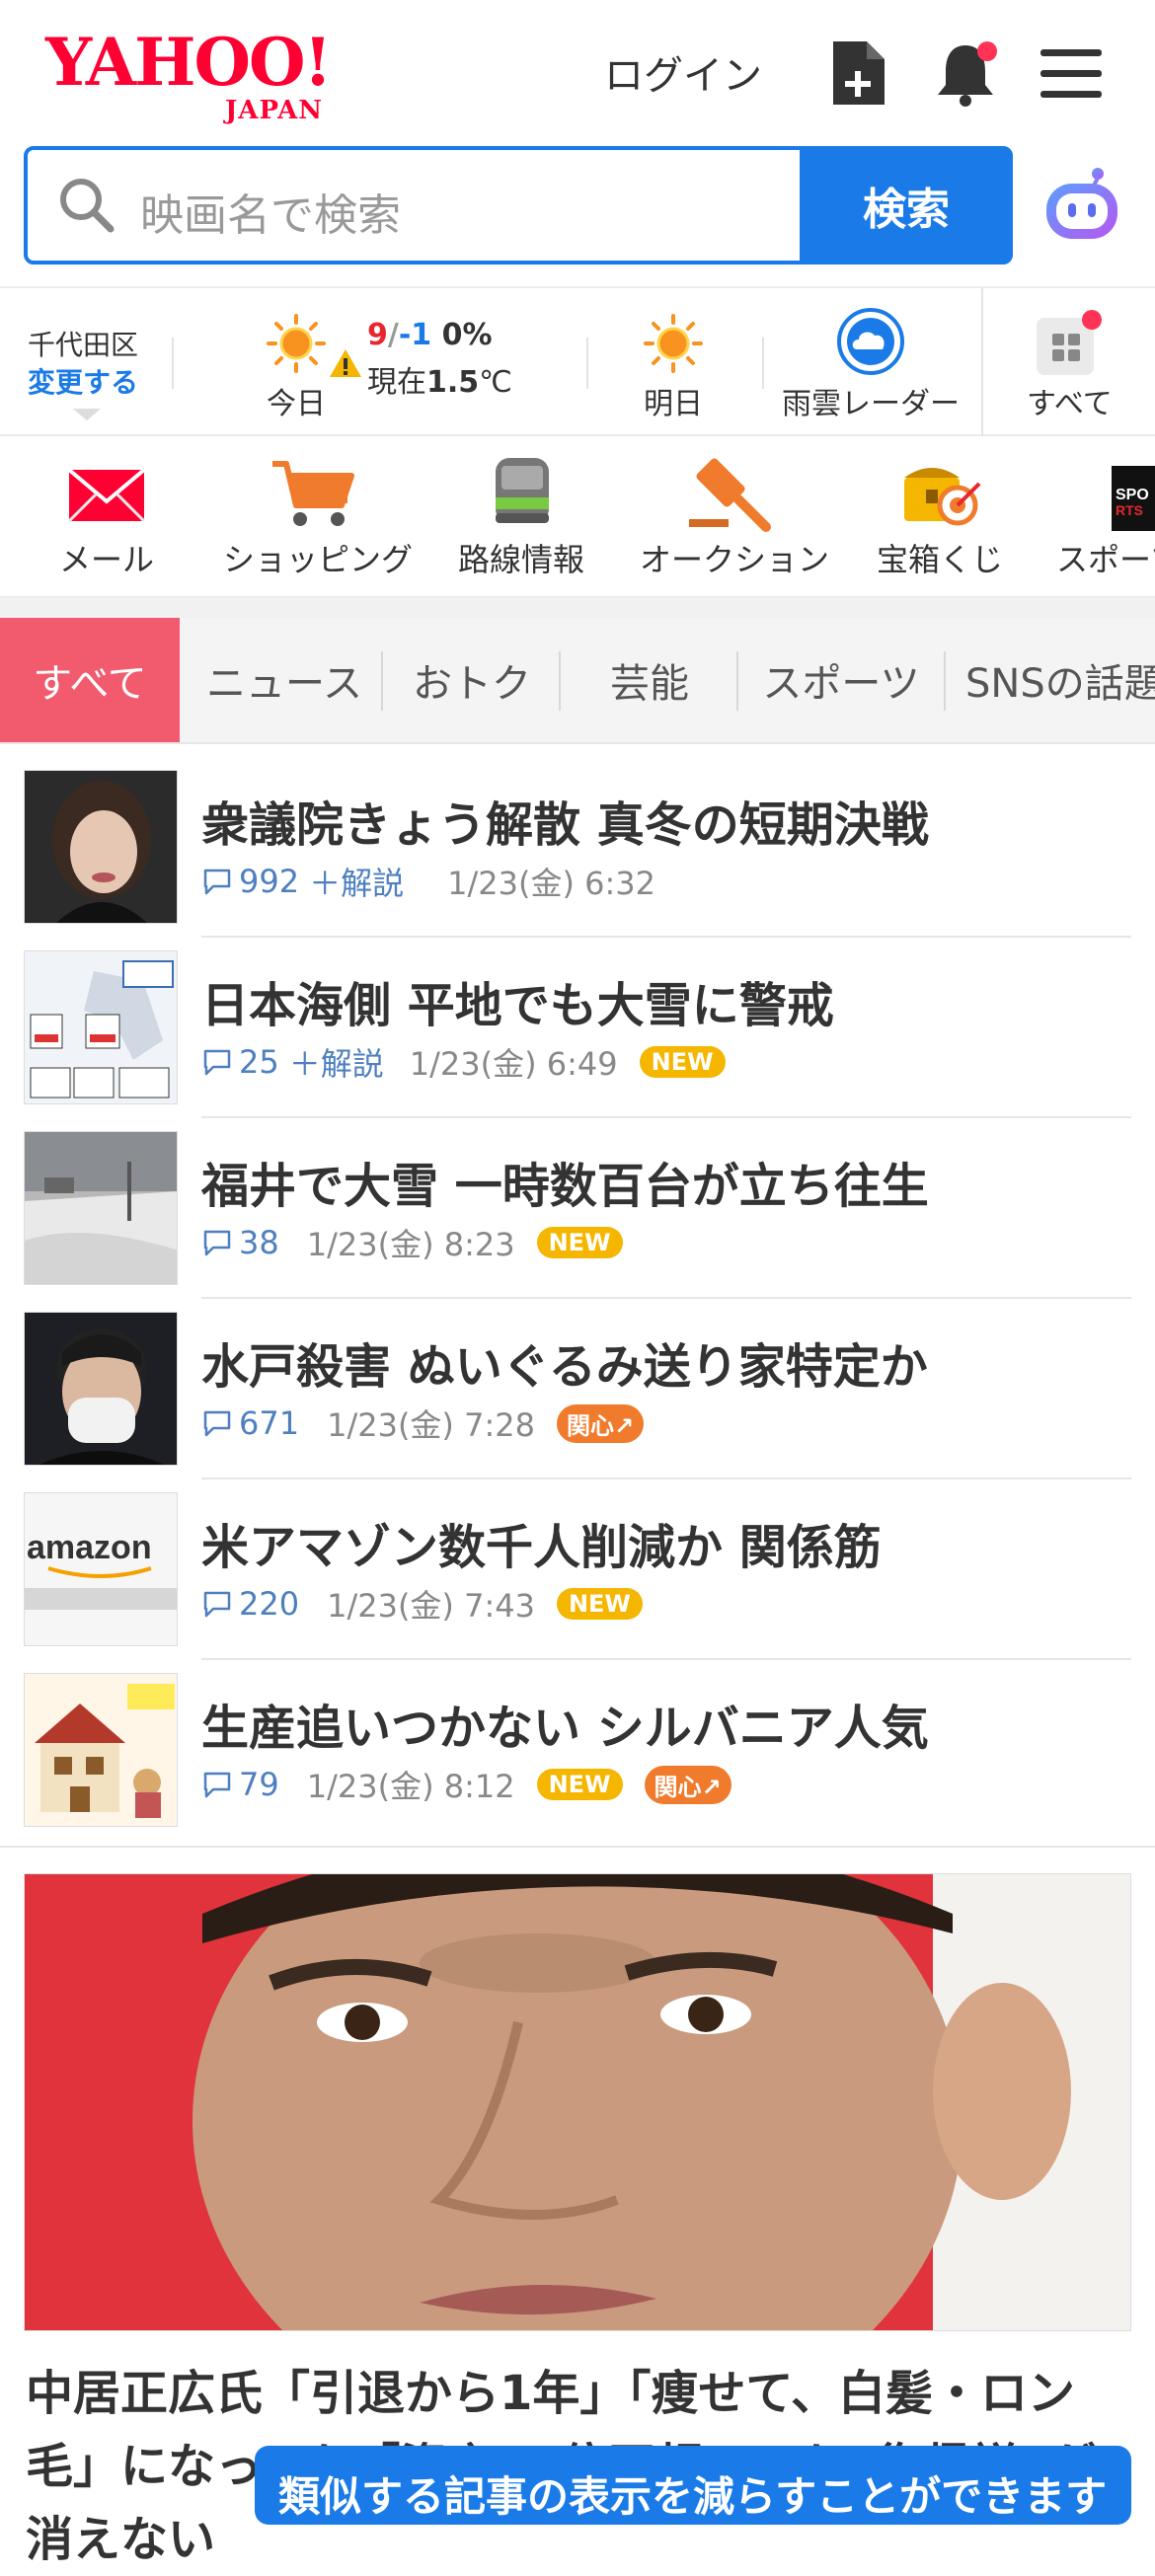 This screenshot has width=1155, height=2576. What do you see at coordinates (314, 519) in the screenshot?
I see `service-shopping: ショッピング` at bounding box center [314, 519].